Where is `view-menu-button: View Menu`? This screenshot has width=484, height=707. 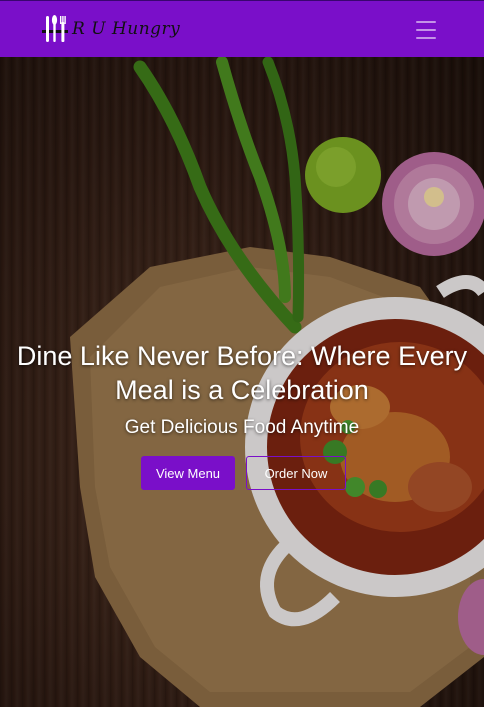 view-menu-button: View Menu is located at coordinates (188, 473).